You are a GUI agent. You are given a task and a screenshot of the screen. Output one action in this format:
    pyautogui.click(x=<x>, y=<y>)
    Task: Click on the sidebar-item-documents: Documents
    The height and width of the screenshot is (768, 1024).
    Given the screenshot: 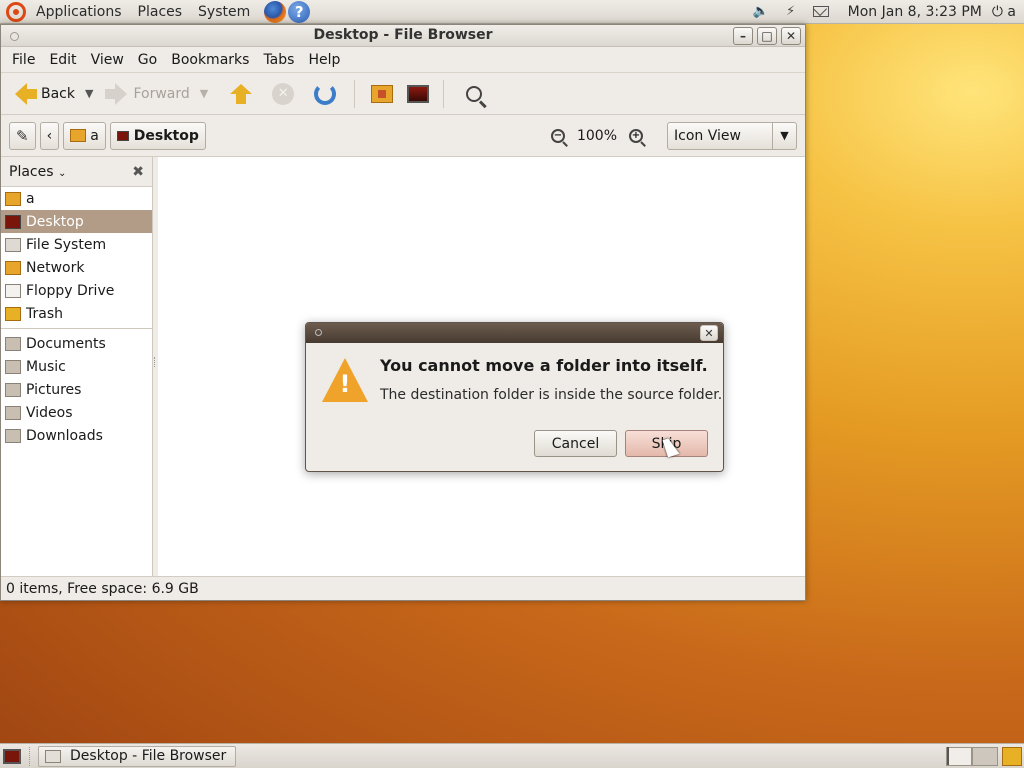 What is the action you would take?
    pyautogui.click(x=76, y=343)
    